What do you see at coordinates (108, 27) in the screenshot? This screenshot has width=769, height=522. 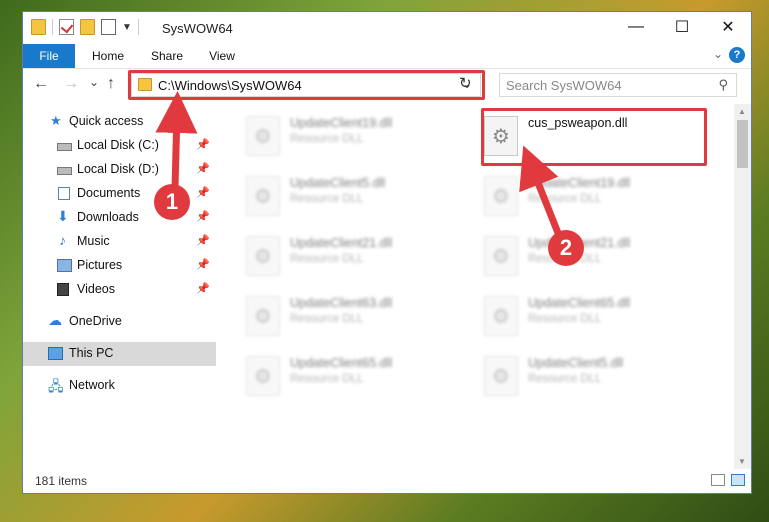 I see `properties-icon` at bounding box center [108, 27].